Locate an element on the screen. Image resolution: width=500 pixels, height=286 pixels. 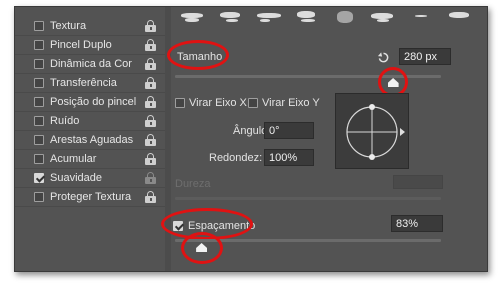
option-arestas-aguadas: Arestas Aguadas is located at coordinates (90, 140).